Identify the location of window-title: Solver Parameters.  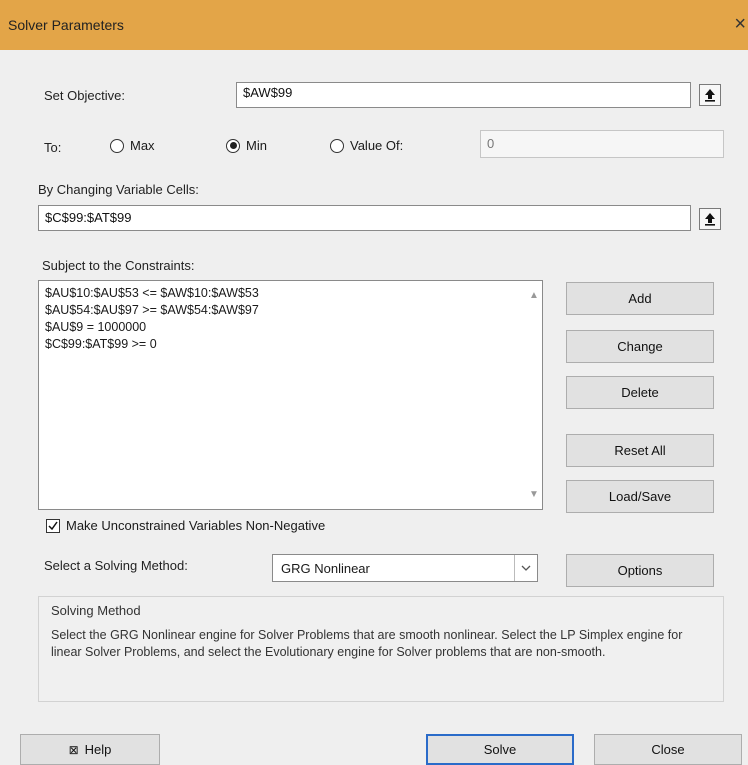
(66, 25).